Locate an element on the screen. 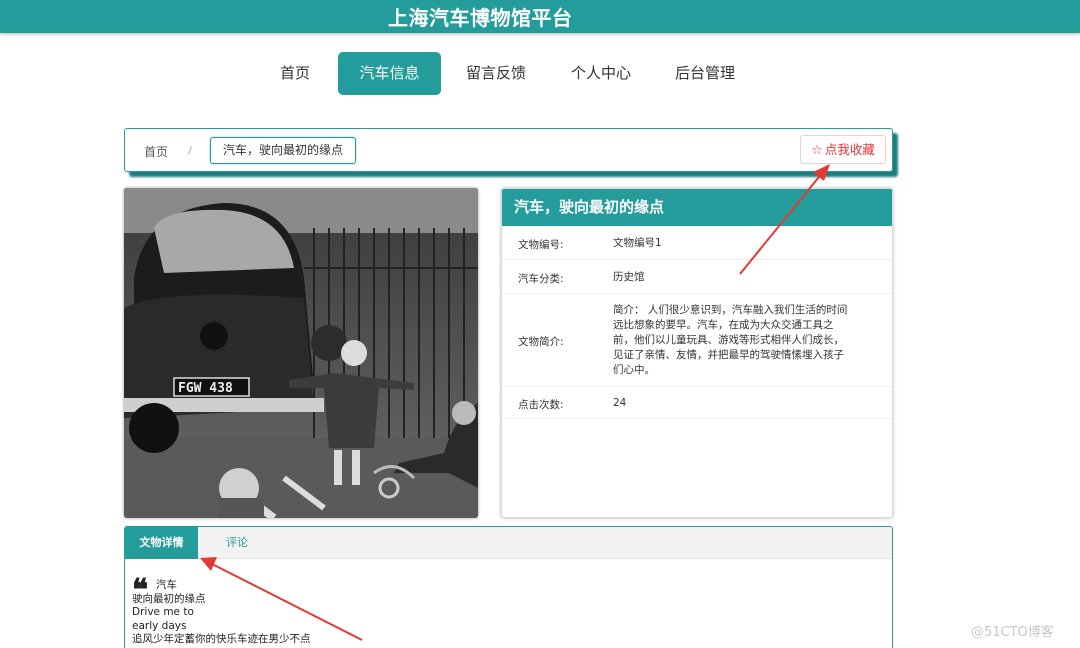 The width and height of the screenshot is (1080, 648). watermark: @51CTO博客 is located at coordinates (1012, 632).